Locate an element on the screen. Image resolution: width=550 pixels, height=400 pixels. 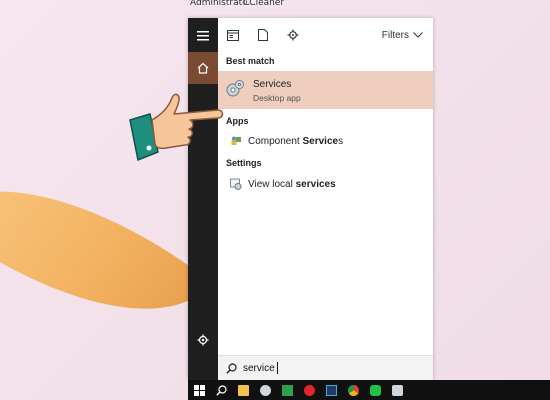
section-settings: Settings is located at coordinates (244, 163).